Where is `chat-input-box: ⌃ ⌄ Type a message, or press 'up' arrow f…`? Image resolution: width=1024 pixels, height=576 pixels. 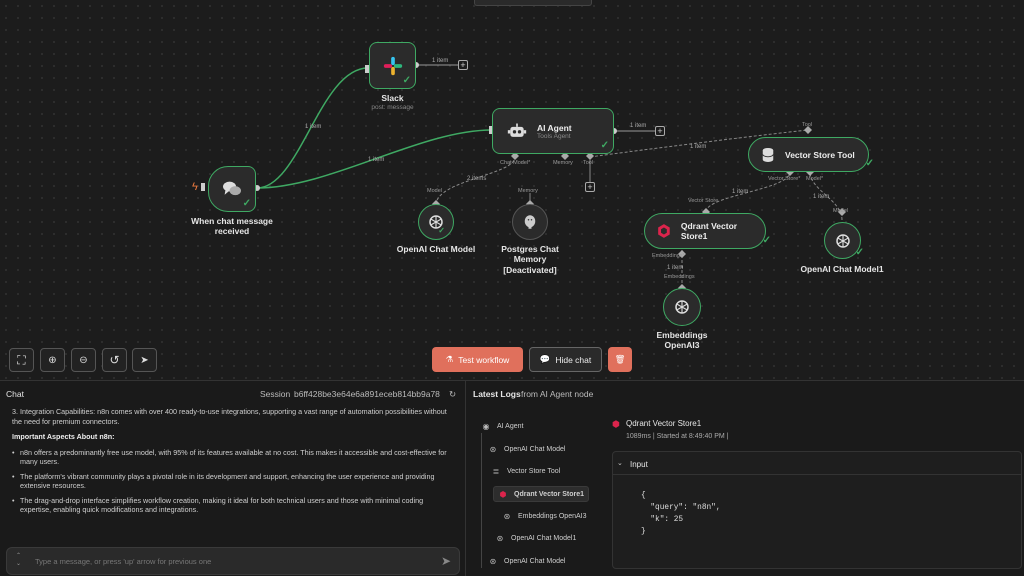 chat-input-box: ⌃ ⌄ Type a message, or press 'up' arrow f… is located at coordinates (233, 561).